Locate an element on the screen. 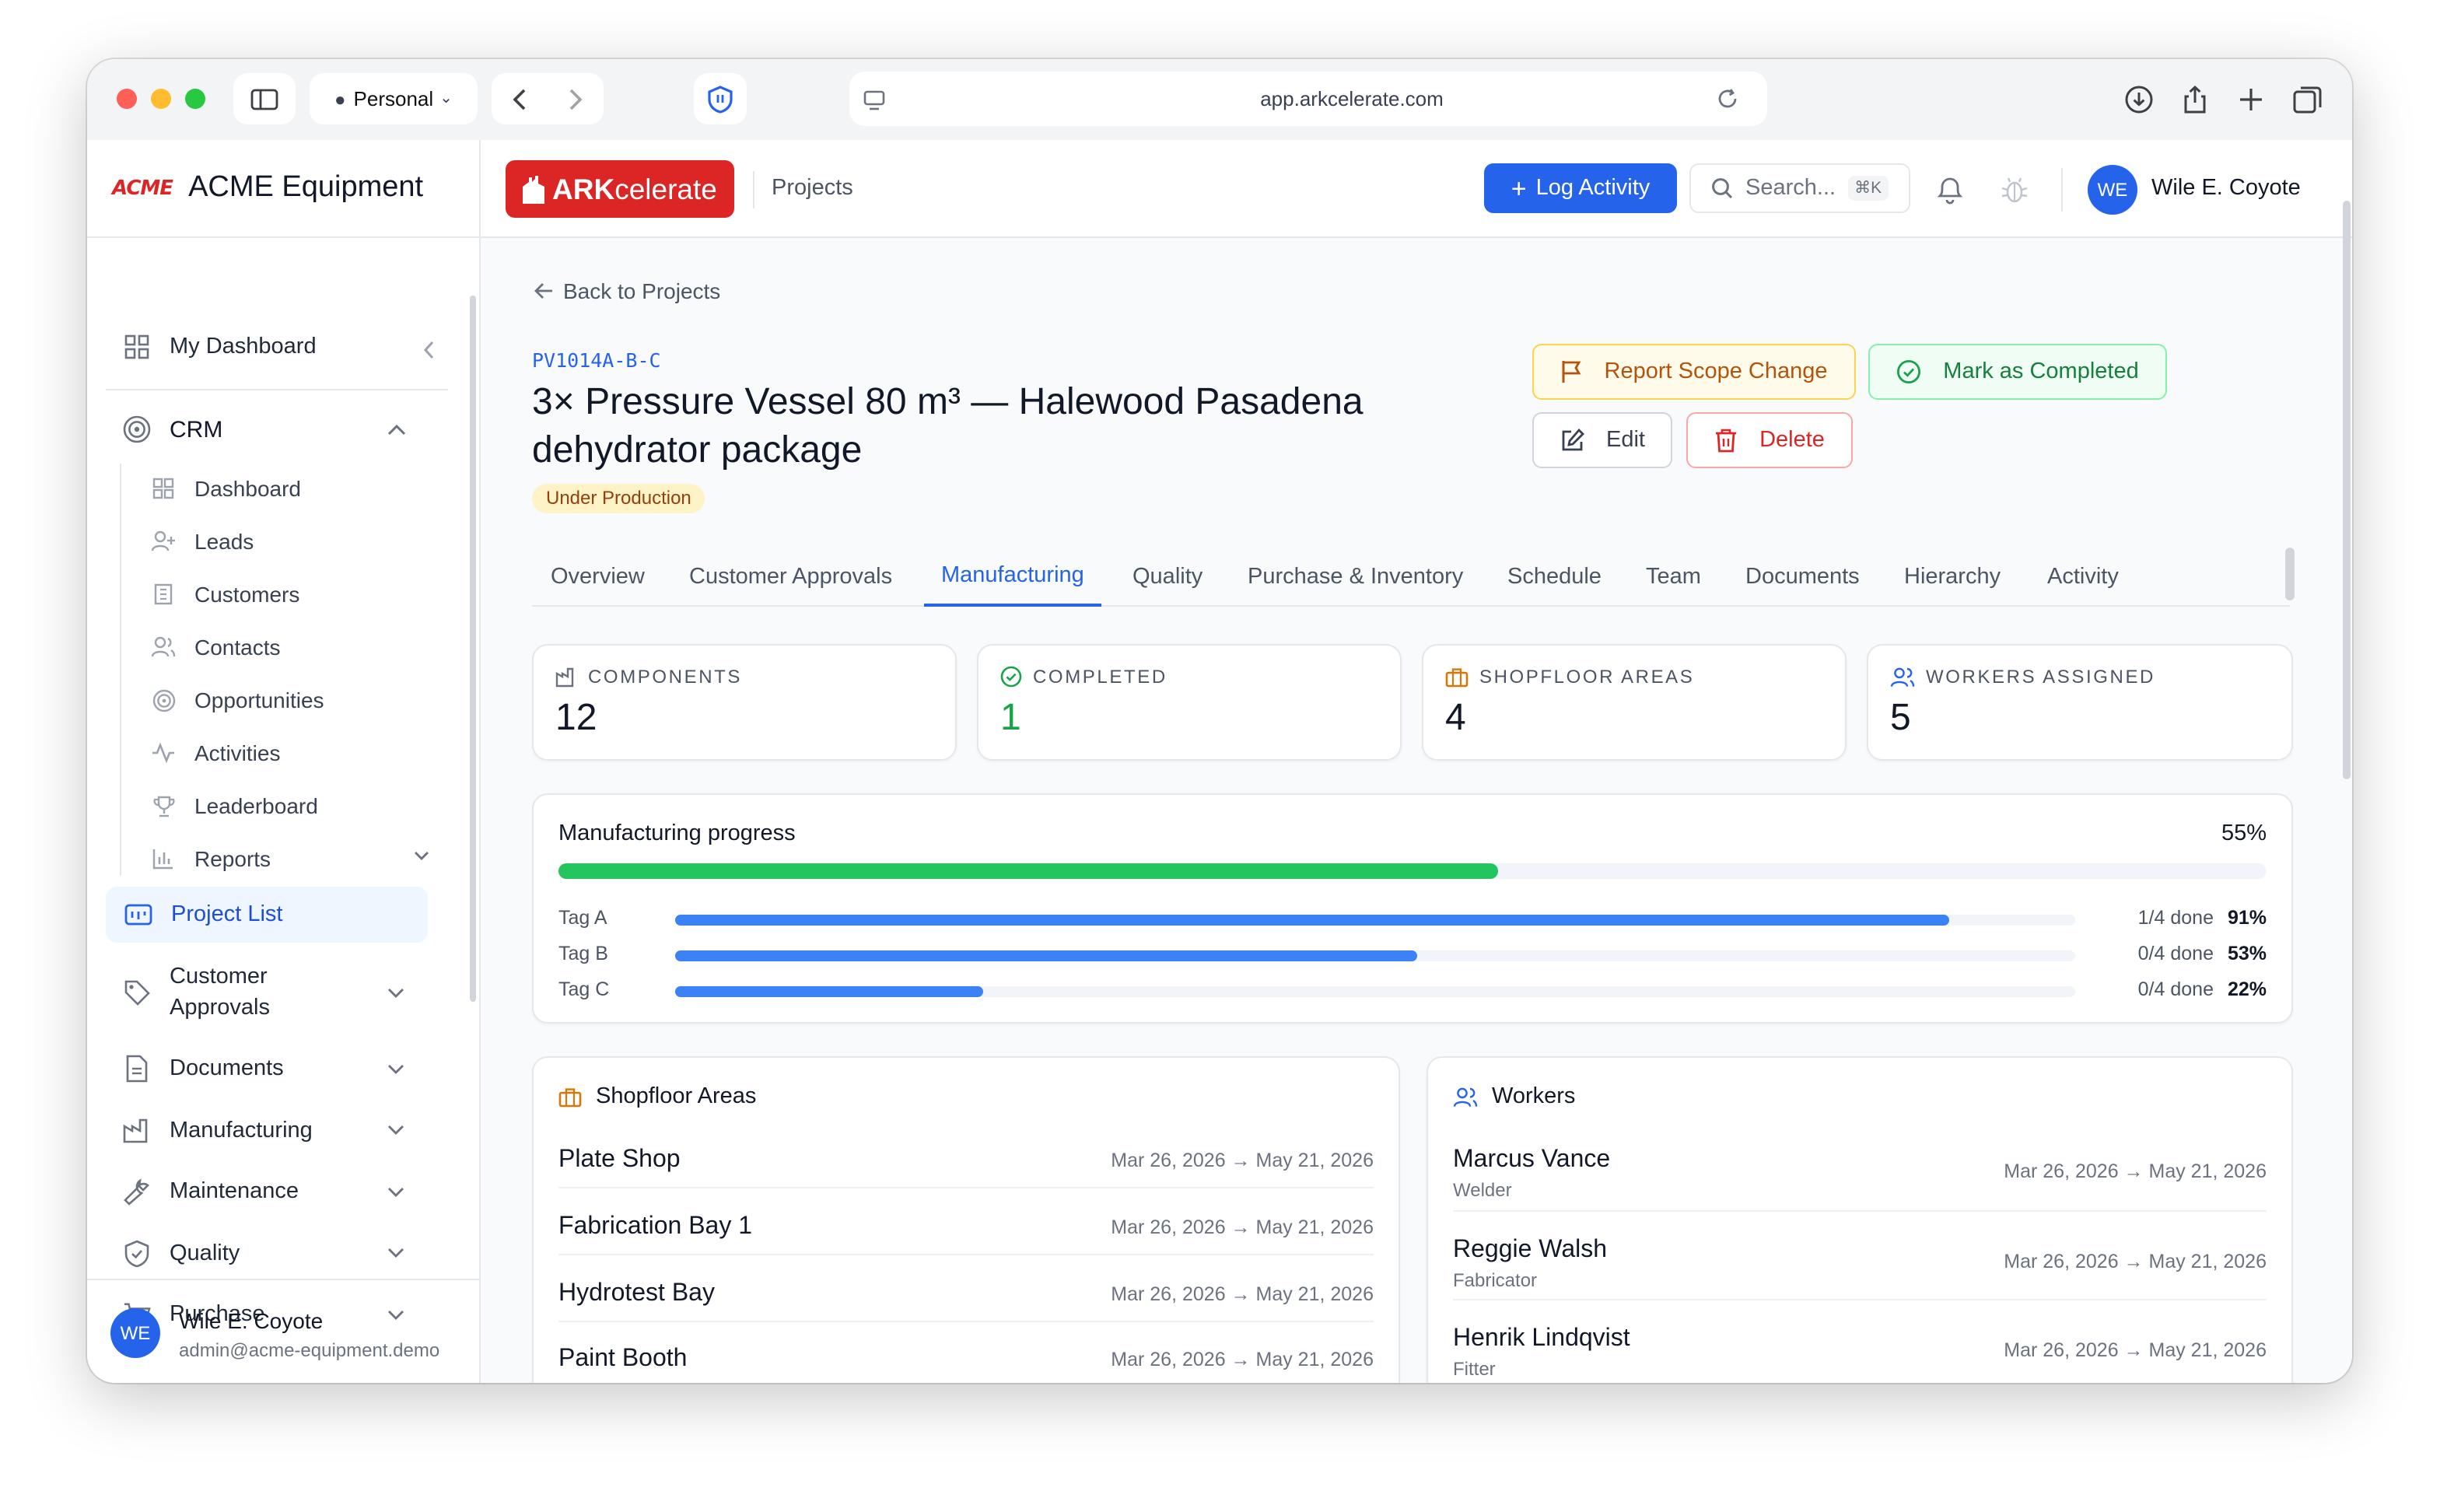 Image resolution: width=2461 pixels, height=1512 pixels. tag-percent: 22% is located at coordinates (2247, 989).